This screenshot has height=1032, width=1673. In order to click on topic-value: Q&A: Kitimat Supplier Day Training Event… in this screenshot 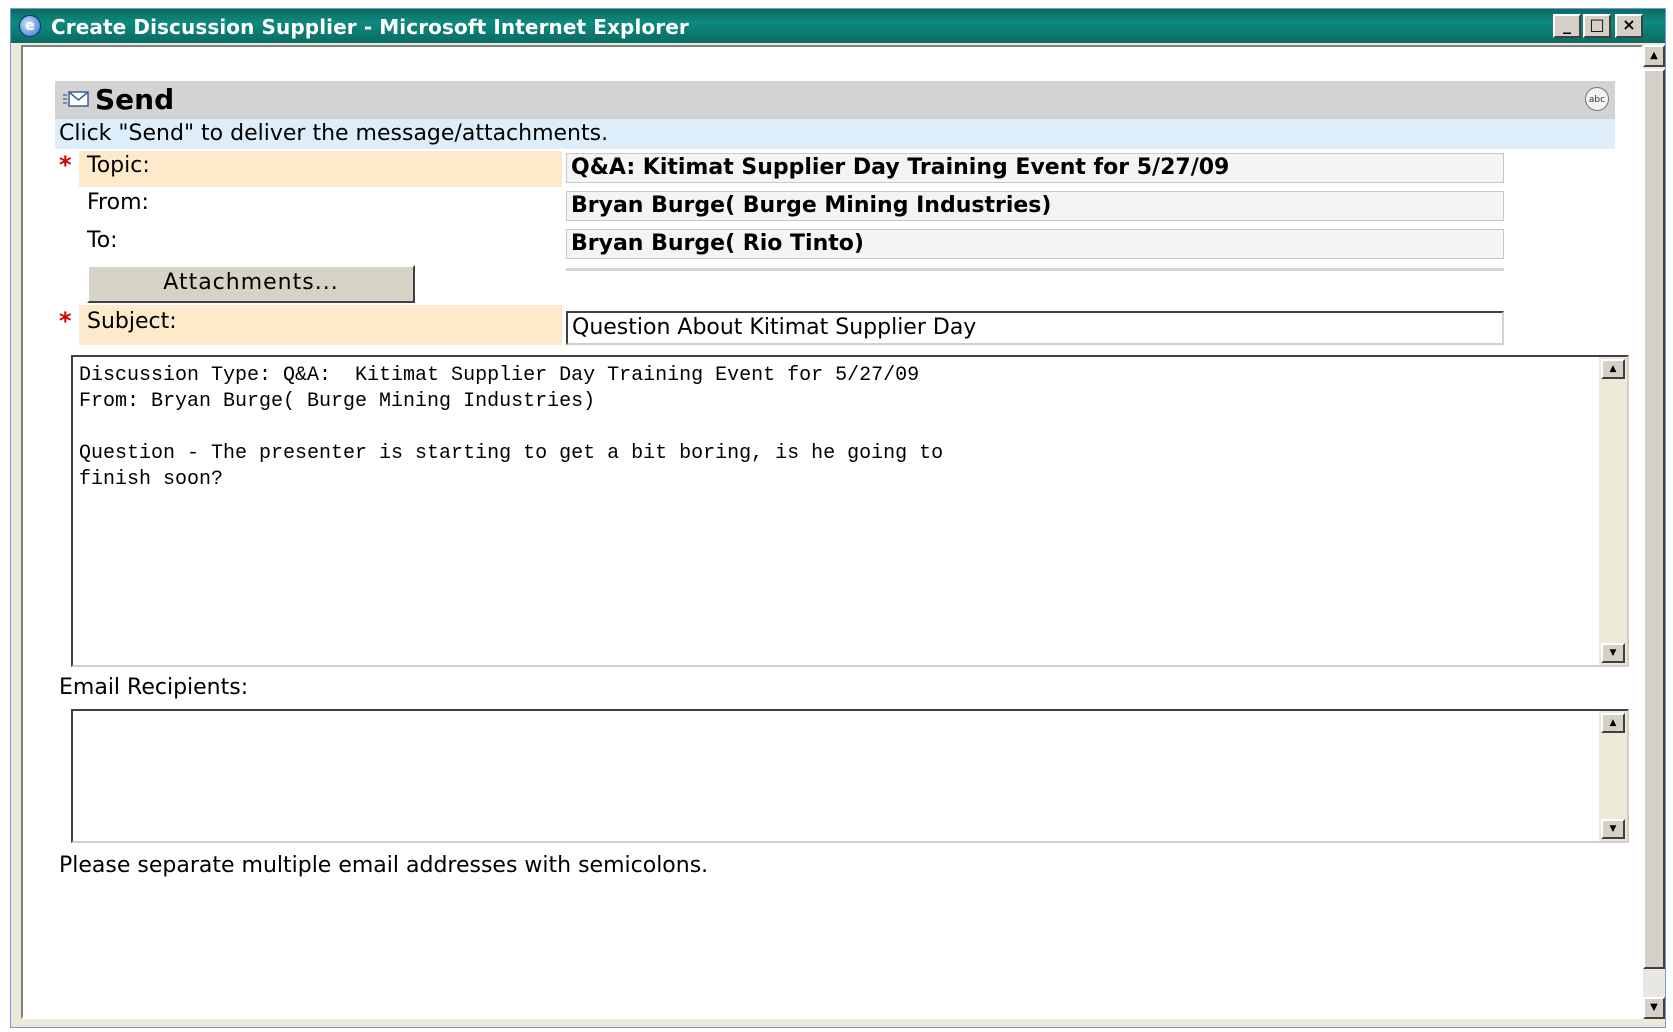, I will do `click(1035, 168)`.